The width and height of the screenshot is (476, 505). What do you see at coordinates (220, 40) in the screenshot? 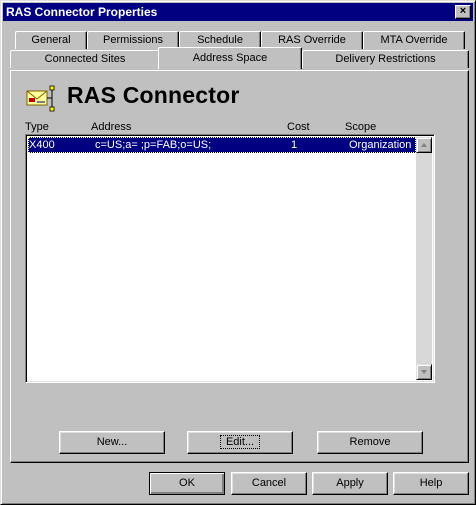
I see `tab-label: Schedule` at bounding box center [220, 40].